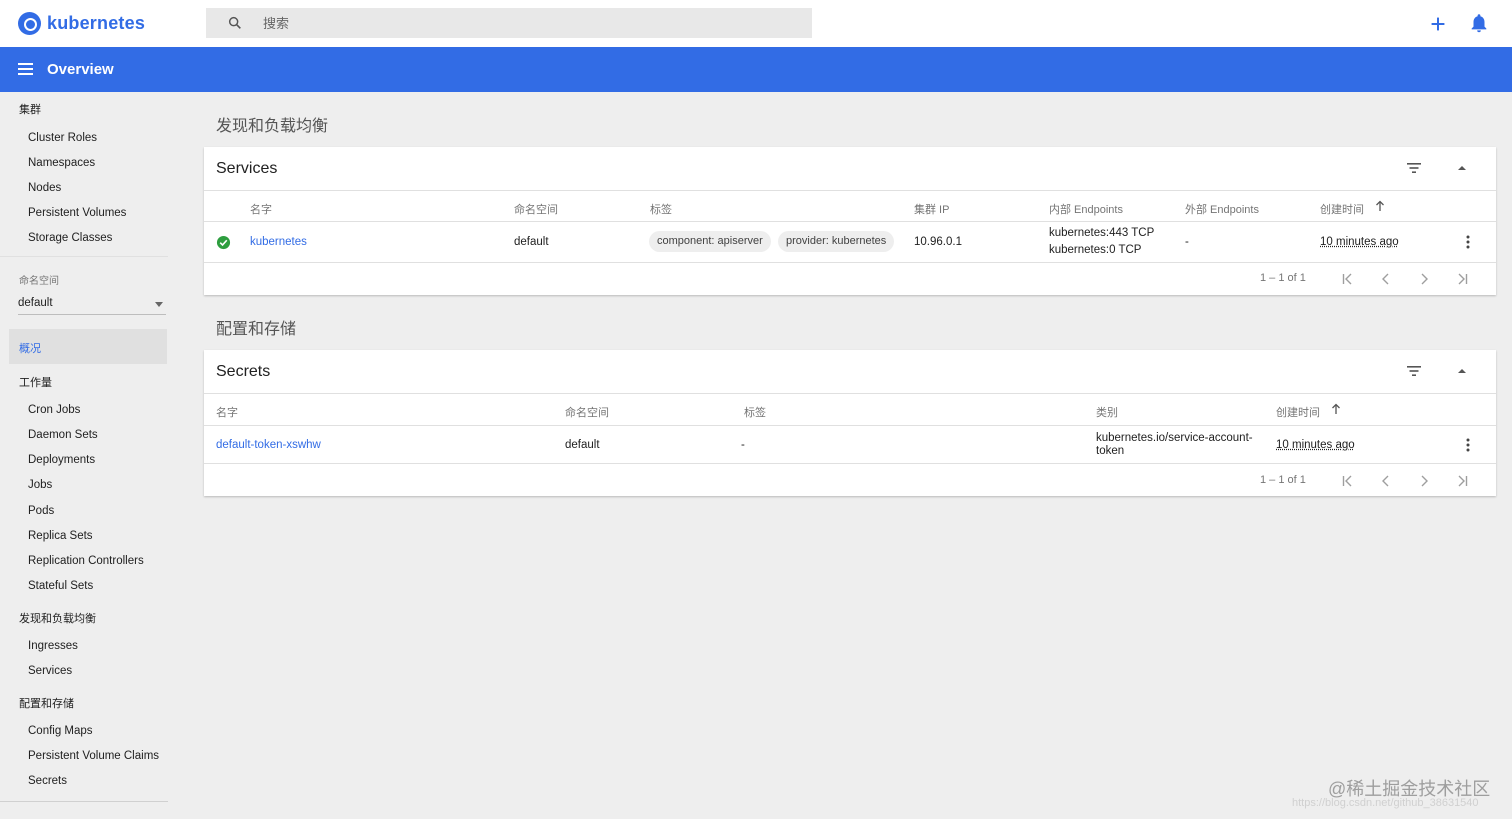  What do you see at coordinates (1095, 250) in the screenshot?
I see `service-internal-endpoint: kubernetes:0 TCP` at bounding box center [1095, 250].